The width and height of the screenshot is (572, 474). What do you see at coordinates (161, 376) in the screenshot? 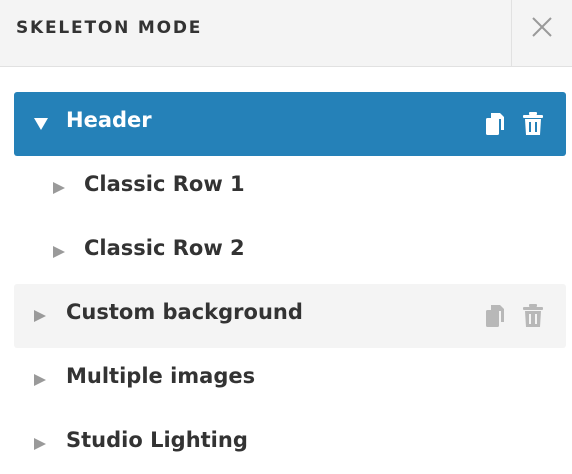
I see `tree-item-label: Multiple images` at bounding box center [161, 376].